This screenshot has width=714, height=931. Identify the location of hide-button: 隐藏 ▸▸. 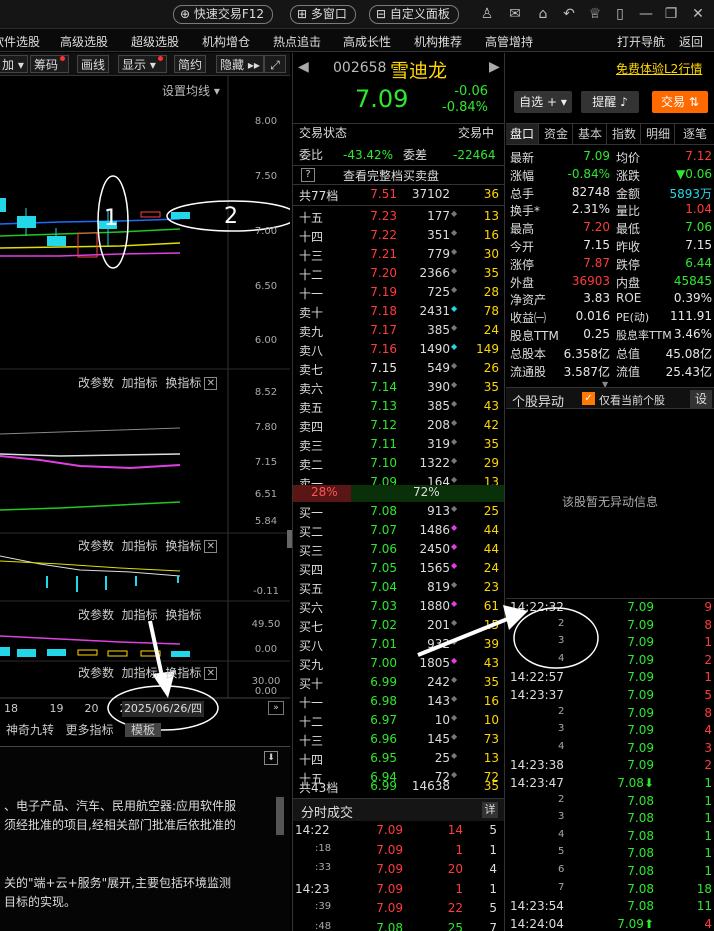
(240, 64).